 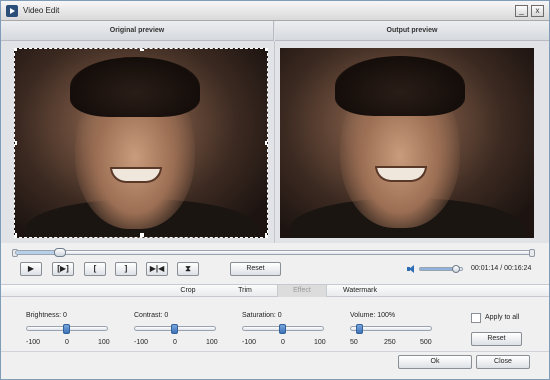 I want to click on output-preview-header: Output preview, so click(x=412, y=31).